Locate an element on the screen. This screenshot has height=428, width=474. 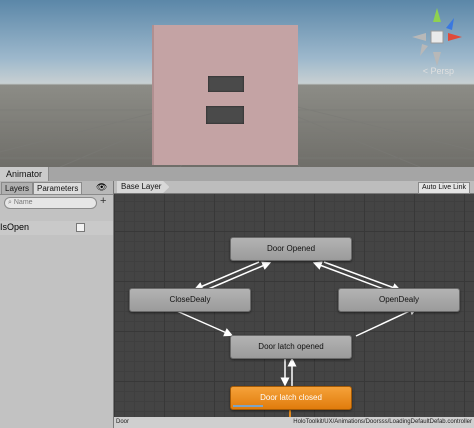
add-parameter-button: + is located at coordinates (103, 201).